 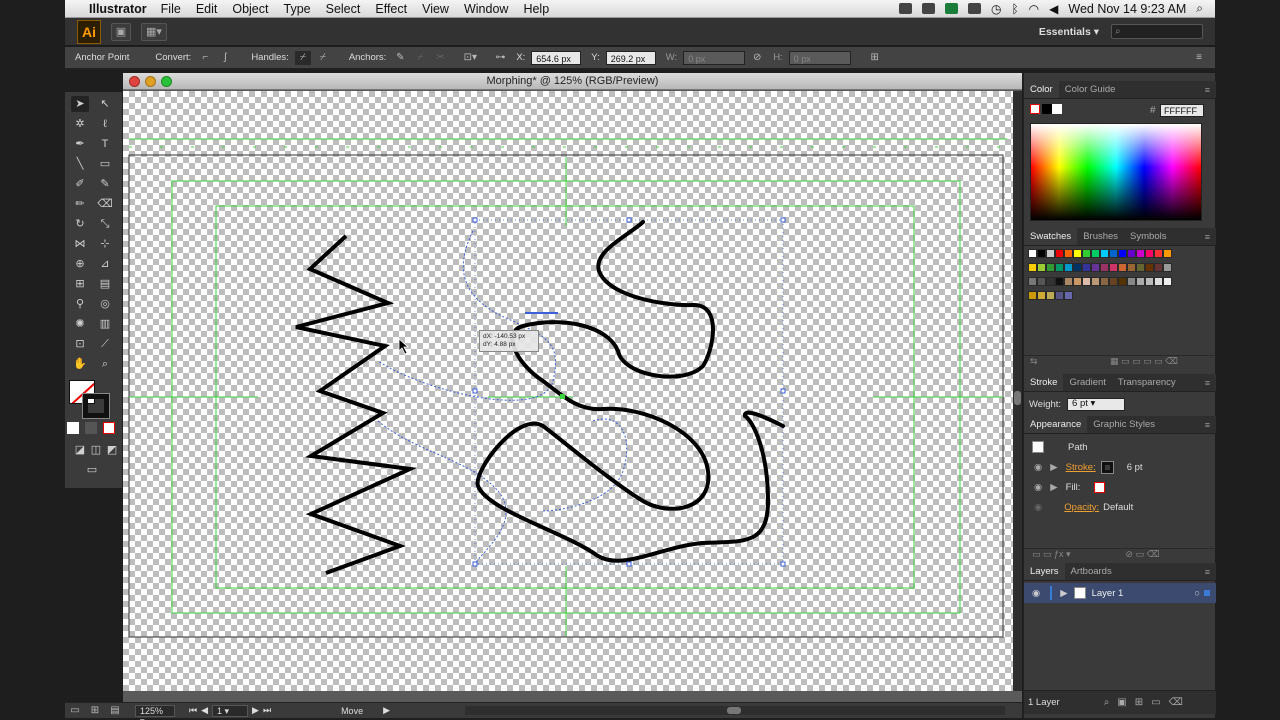 What do you see at coordinates (230, 710) in the screenshot?
I see `artboard-number-field: 1 ▾` at bounding box center [230, 710].